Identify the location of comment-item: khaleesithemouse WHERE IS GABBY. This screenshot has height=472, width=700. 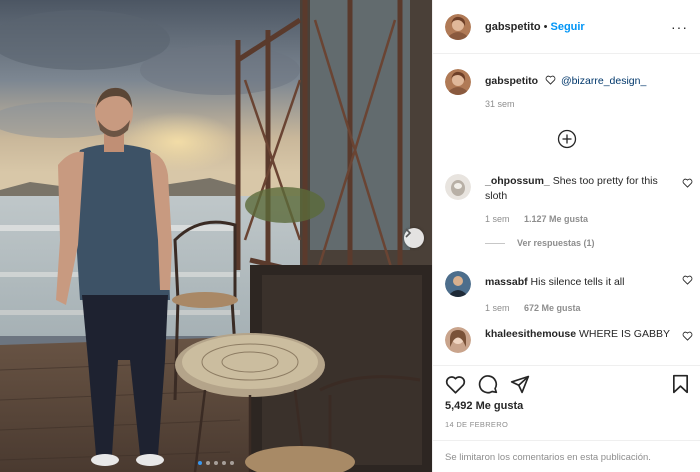
(570, 340).